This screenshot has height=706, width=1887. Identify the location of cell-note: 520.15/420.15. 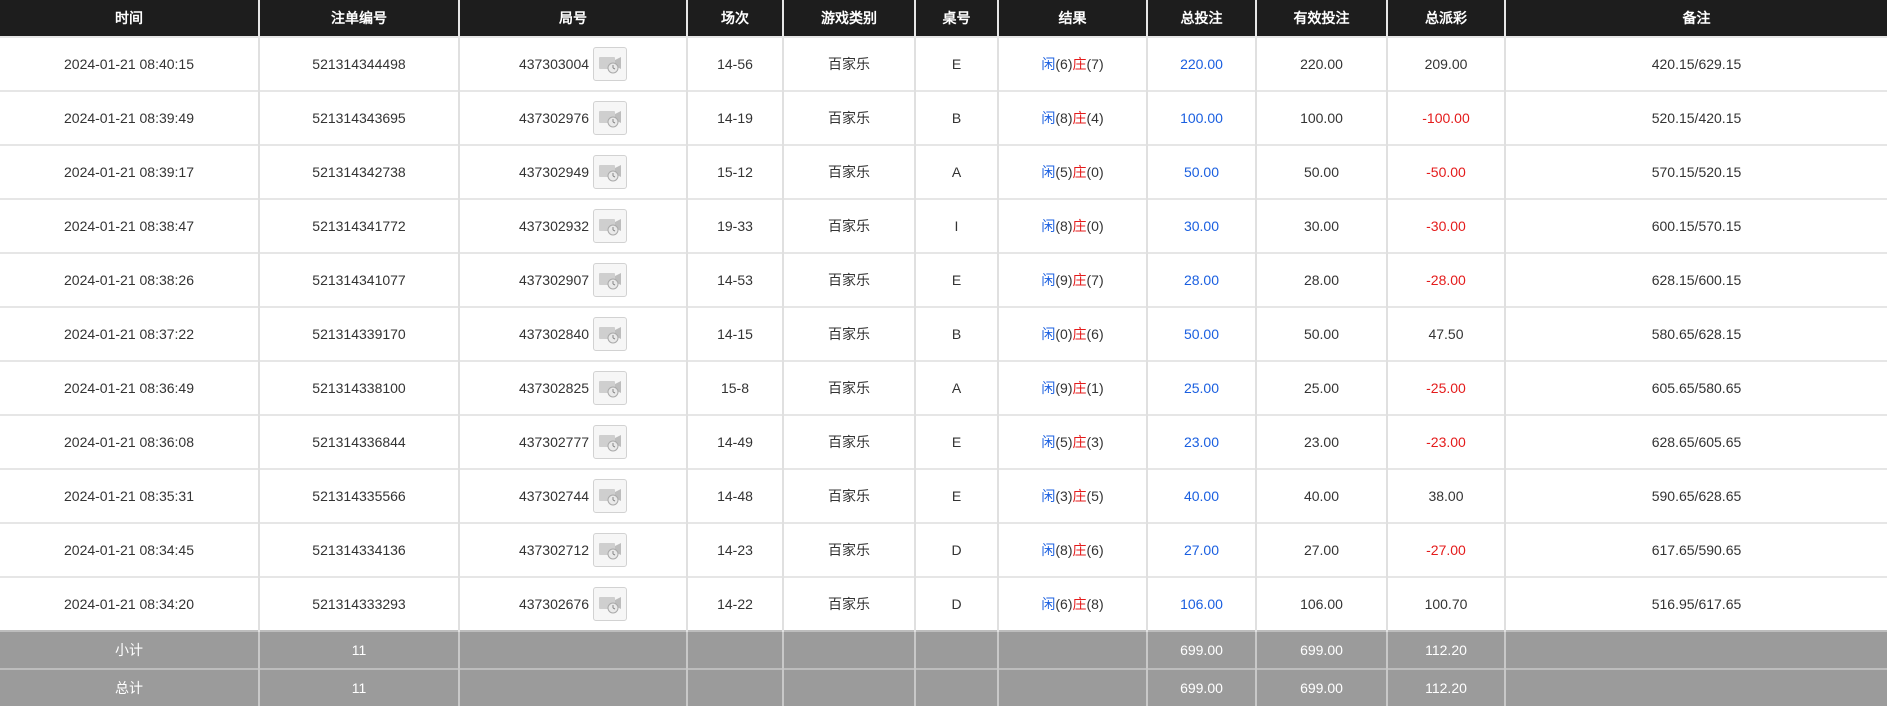
(1695, 117).